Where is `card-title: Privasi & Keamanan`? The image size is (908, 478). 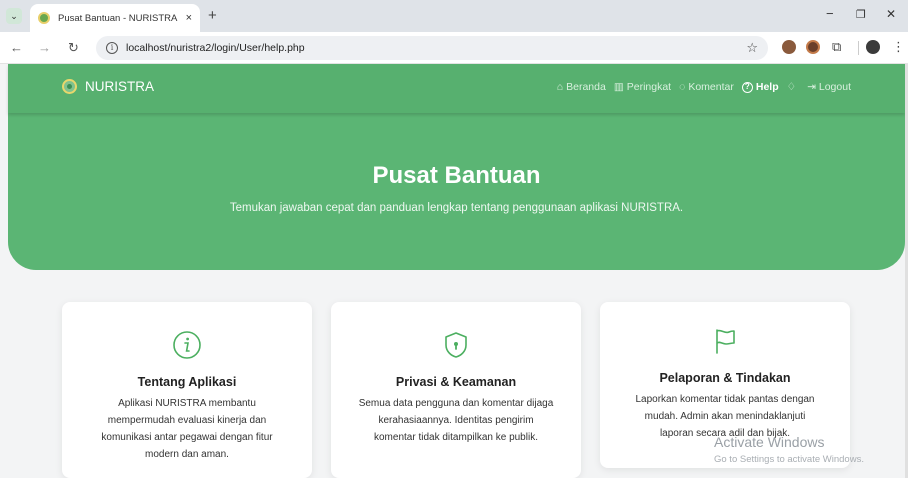 card-title: Privasi & Keamanan is located at coordinates (456, 382).